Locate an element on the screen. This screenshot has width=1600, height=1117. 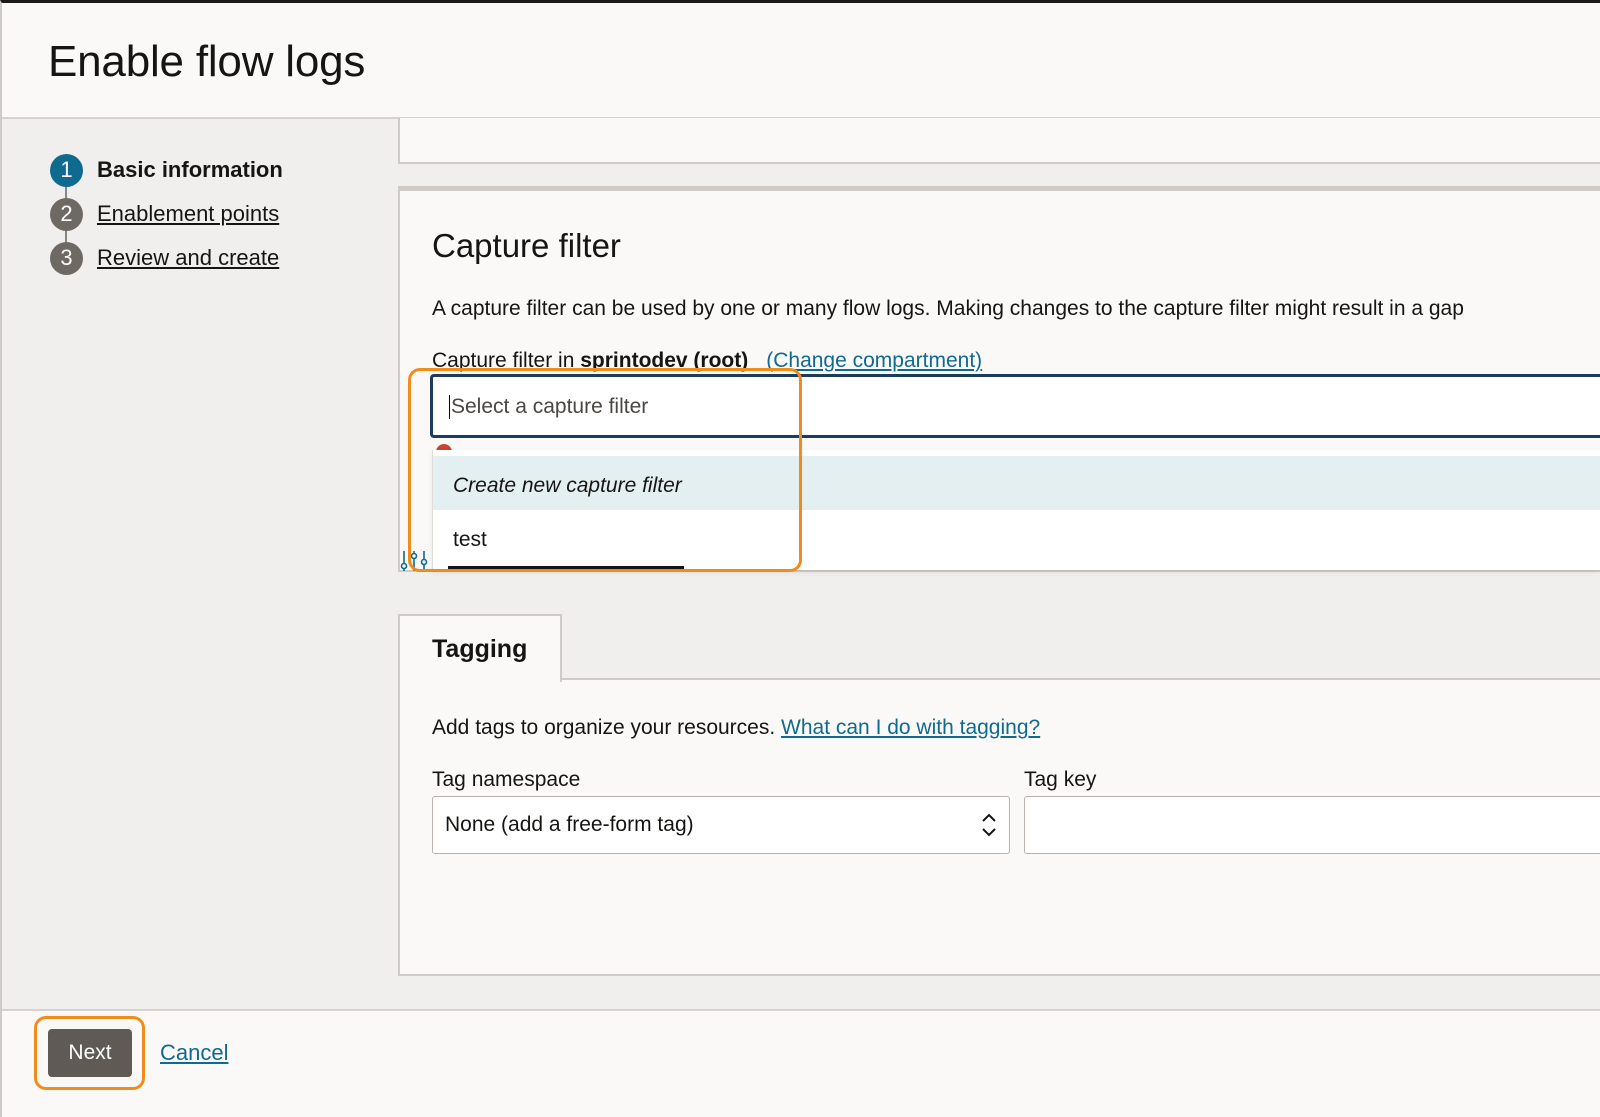
compartment-name: sprintodev (root) is located at coordinates (664, 360).